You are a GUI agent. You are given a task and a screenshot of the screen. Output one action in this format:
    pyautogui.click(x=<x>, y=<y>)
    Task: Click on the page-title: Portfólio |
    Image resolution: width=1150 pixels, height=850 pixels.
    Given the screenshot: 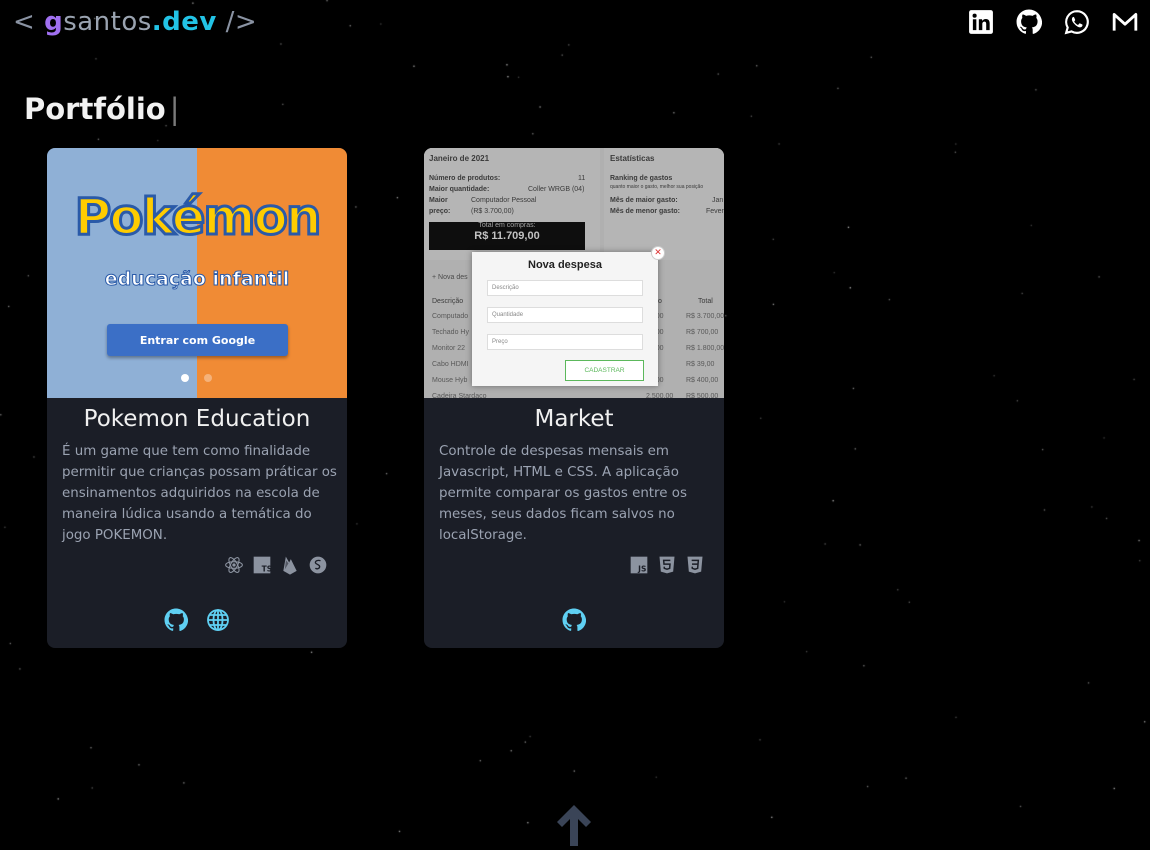 What is the action you would take?
    pyautogui.click(x=101, y=109)
    